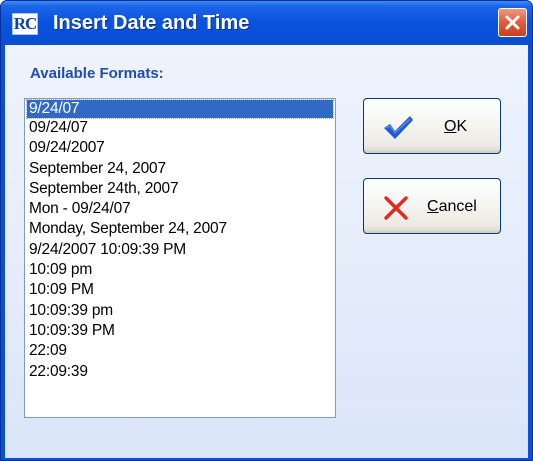  Describe the element at coordinates (25, 24) in the screenshot. I see `app-icon: RC` at that location.